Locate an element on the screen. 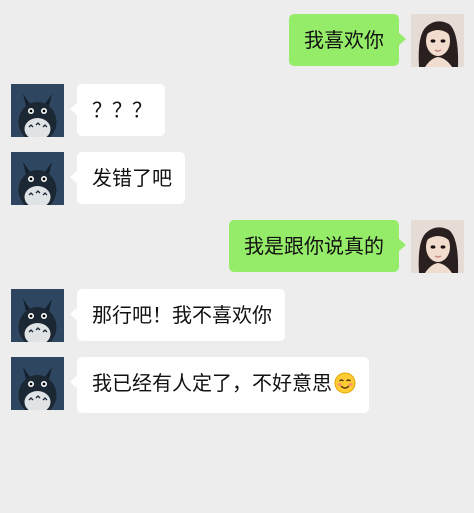 This screenshot has height=513, width=474. message-text: 我是跟你说真的 is located at coordinates (314, 246).